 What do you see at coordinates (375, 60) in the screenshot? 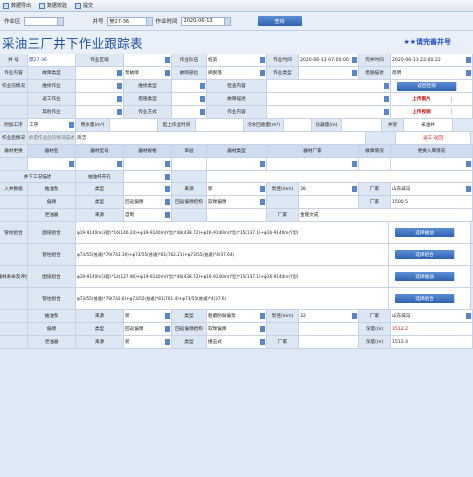
I see `field-label: 完井时间` at bounding box center [375, 60].